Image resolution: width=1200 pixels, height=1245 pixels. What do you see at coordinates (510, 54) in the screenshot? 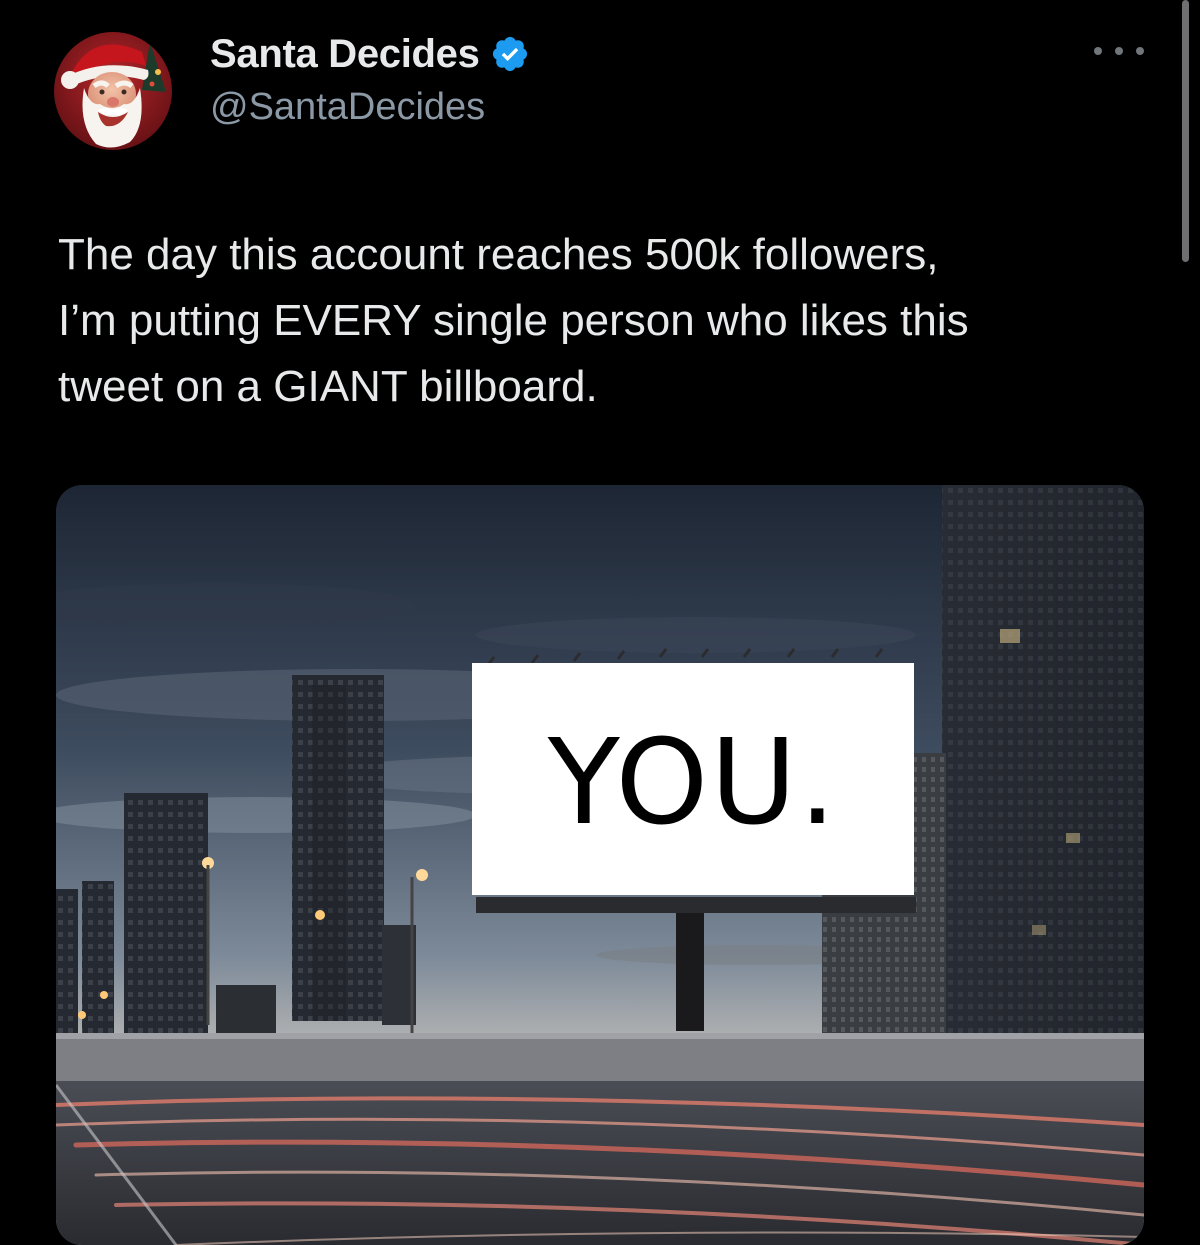
I see `verified-badge-icon` at bounding box center [510, 54].